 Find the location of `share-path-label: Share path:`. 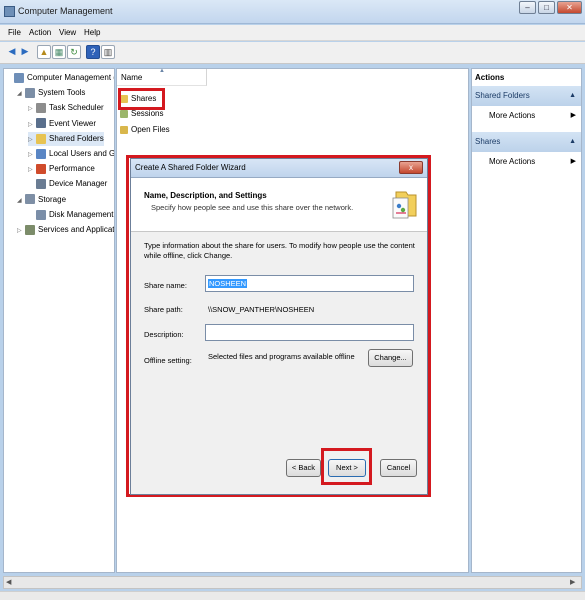

share-path-label: Share path: is located at coordinates (163, 309).